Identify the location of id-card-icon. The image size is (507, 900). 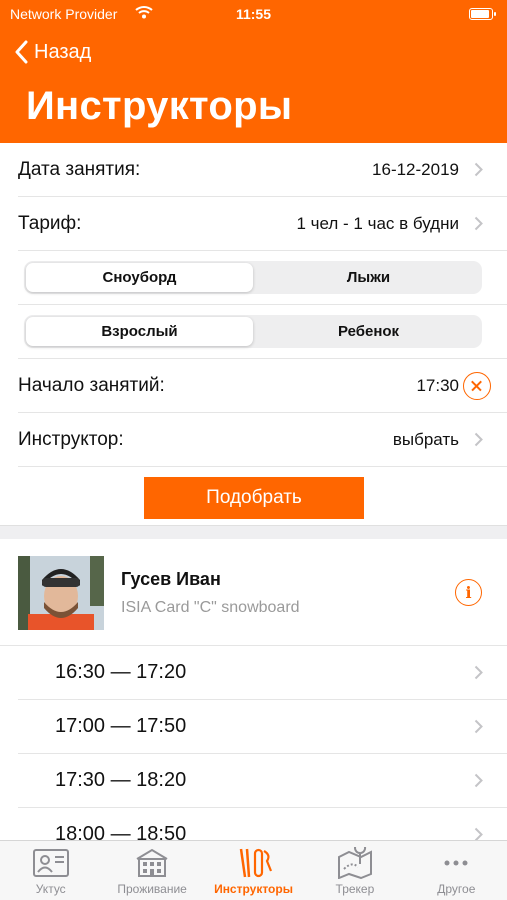
(50, 863).